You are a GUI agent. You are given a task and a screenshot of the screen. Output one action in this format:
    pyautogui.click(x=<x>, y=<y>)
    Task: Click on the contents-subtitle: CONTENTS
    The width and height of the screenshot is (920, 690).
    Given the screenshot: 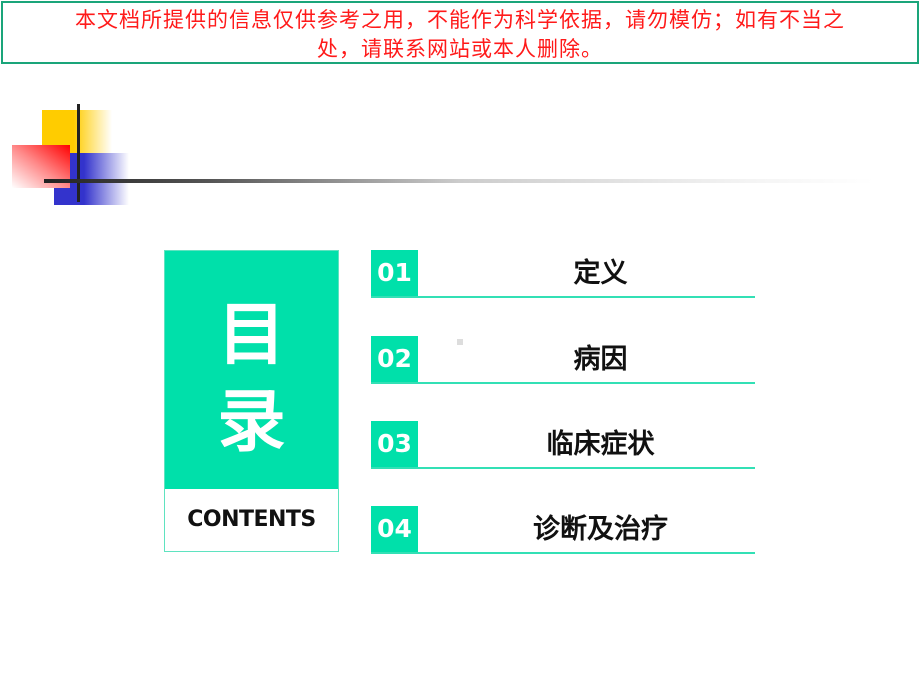 What is the action you would take?
    pyautogui.click(x=251, y=519)
    